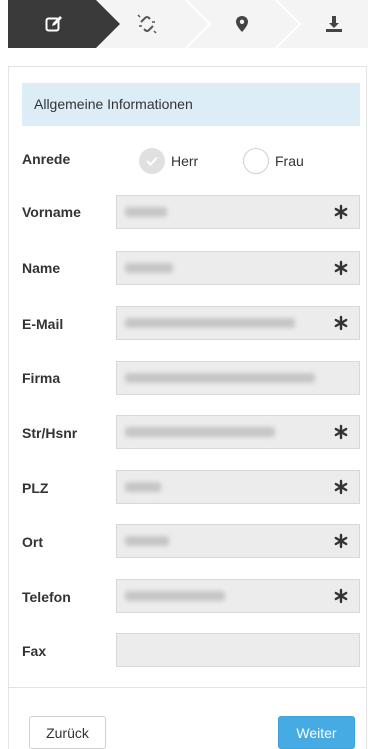 The image size is (368, 749). I want to click on radio-frau-label: Frau, so click(289, 161).